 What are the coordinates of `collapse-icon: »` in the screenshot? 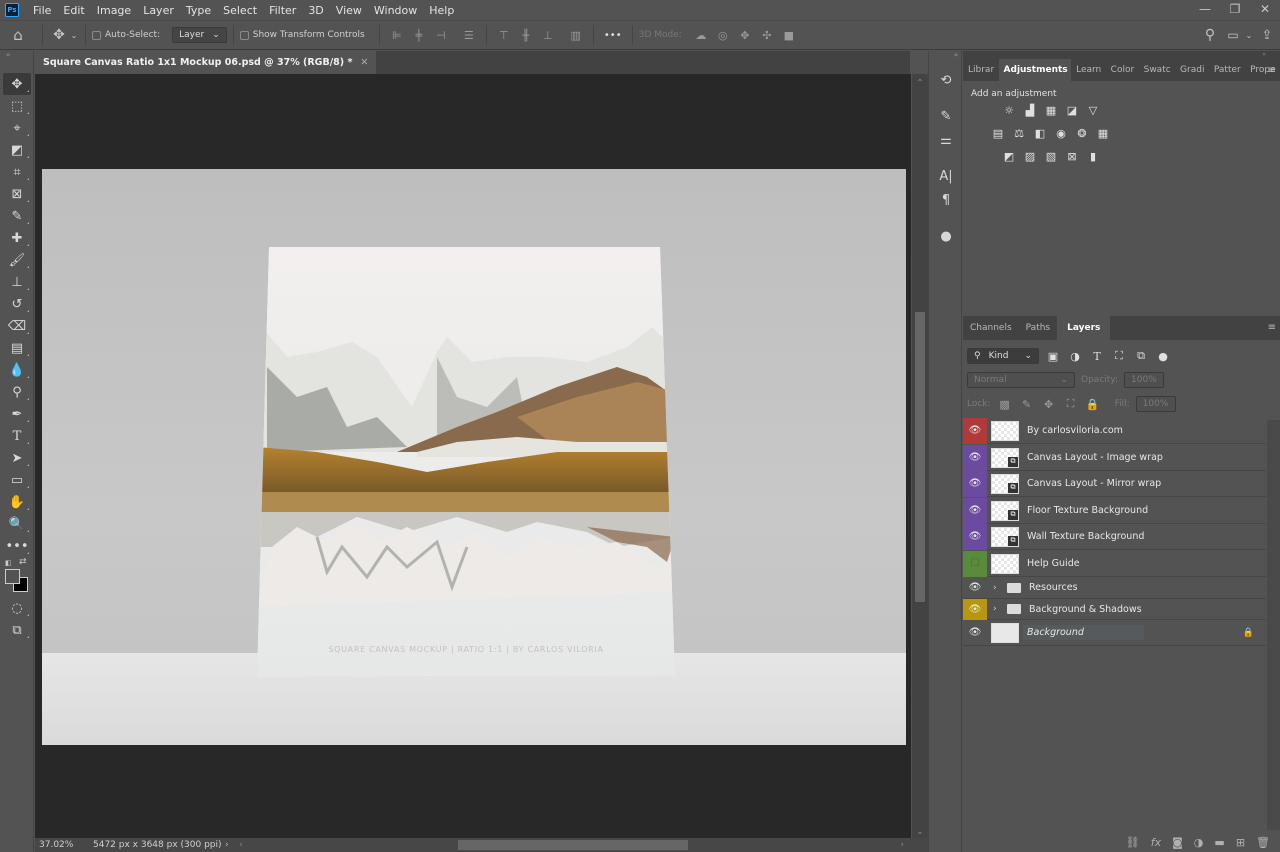 It's located at (16, 56).